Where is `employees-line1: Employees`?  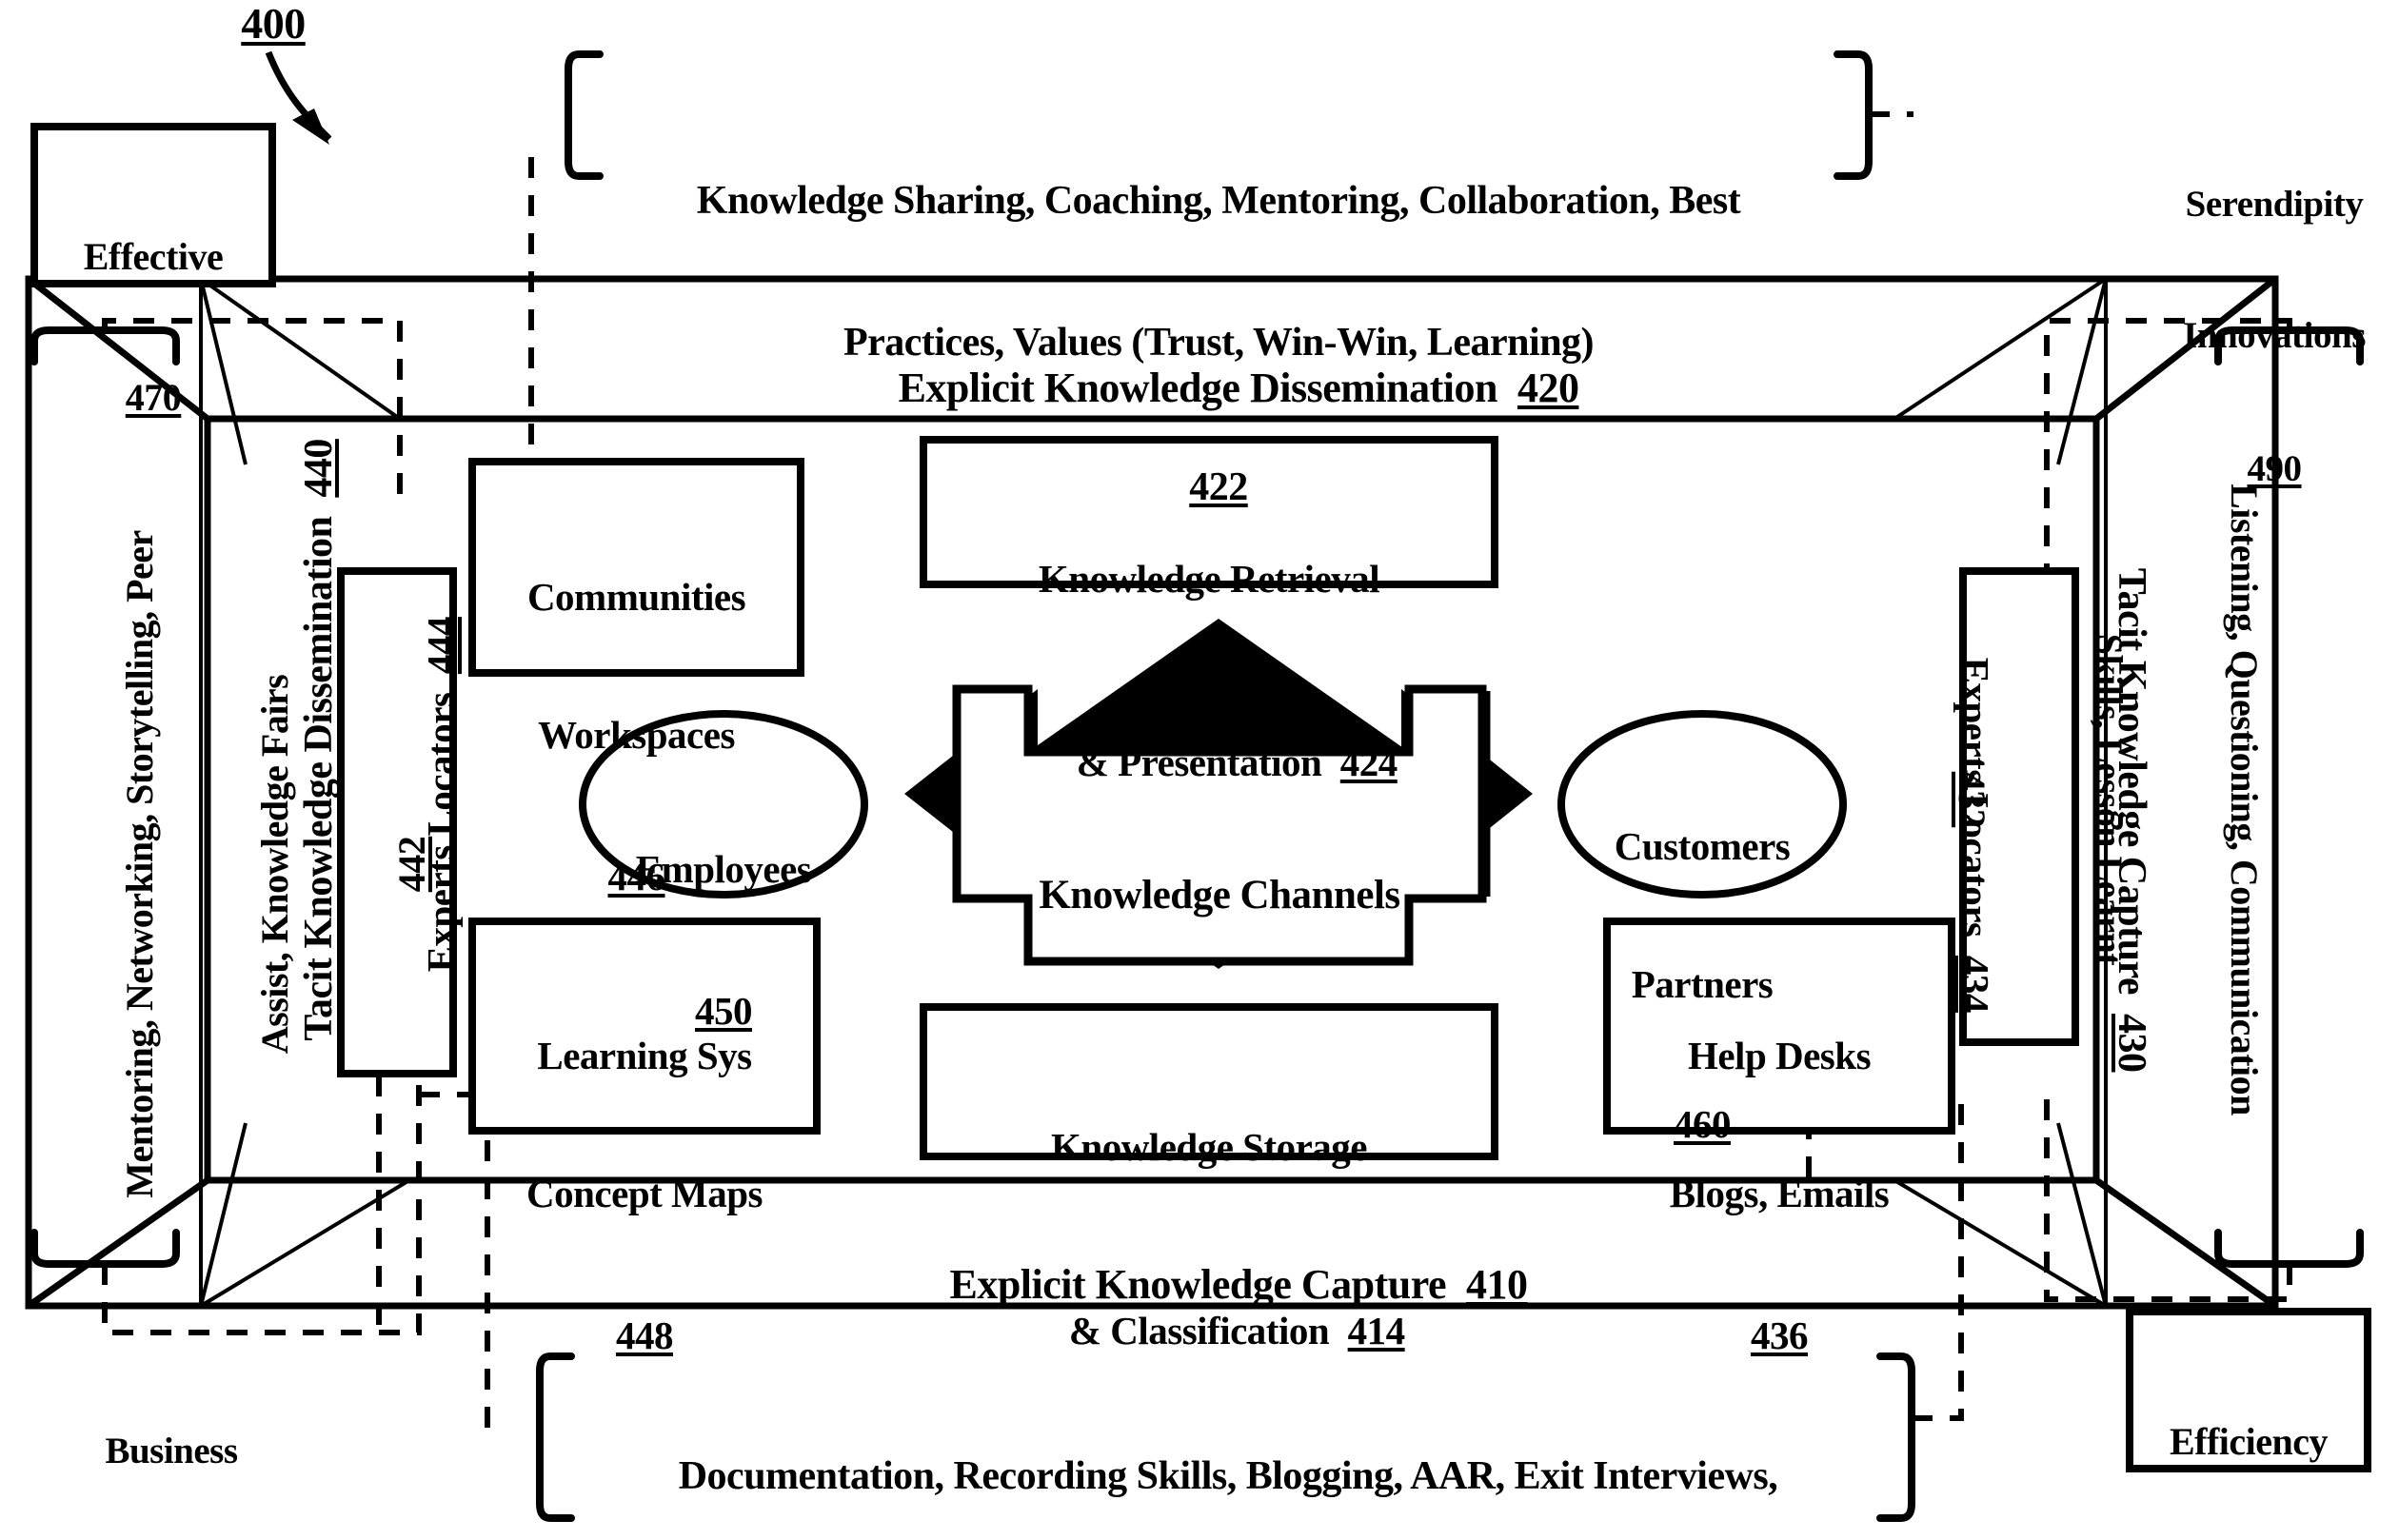
employees-line1: Employees is located at coordinates (723, 868).